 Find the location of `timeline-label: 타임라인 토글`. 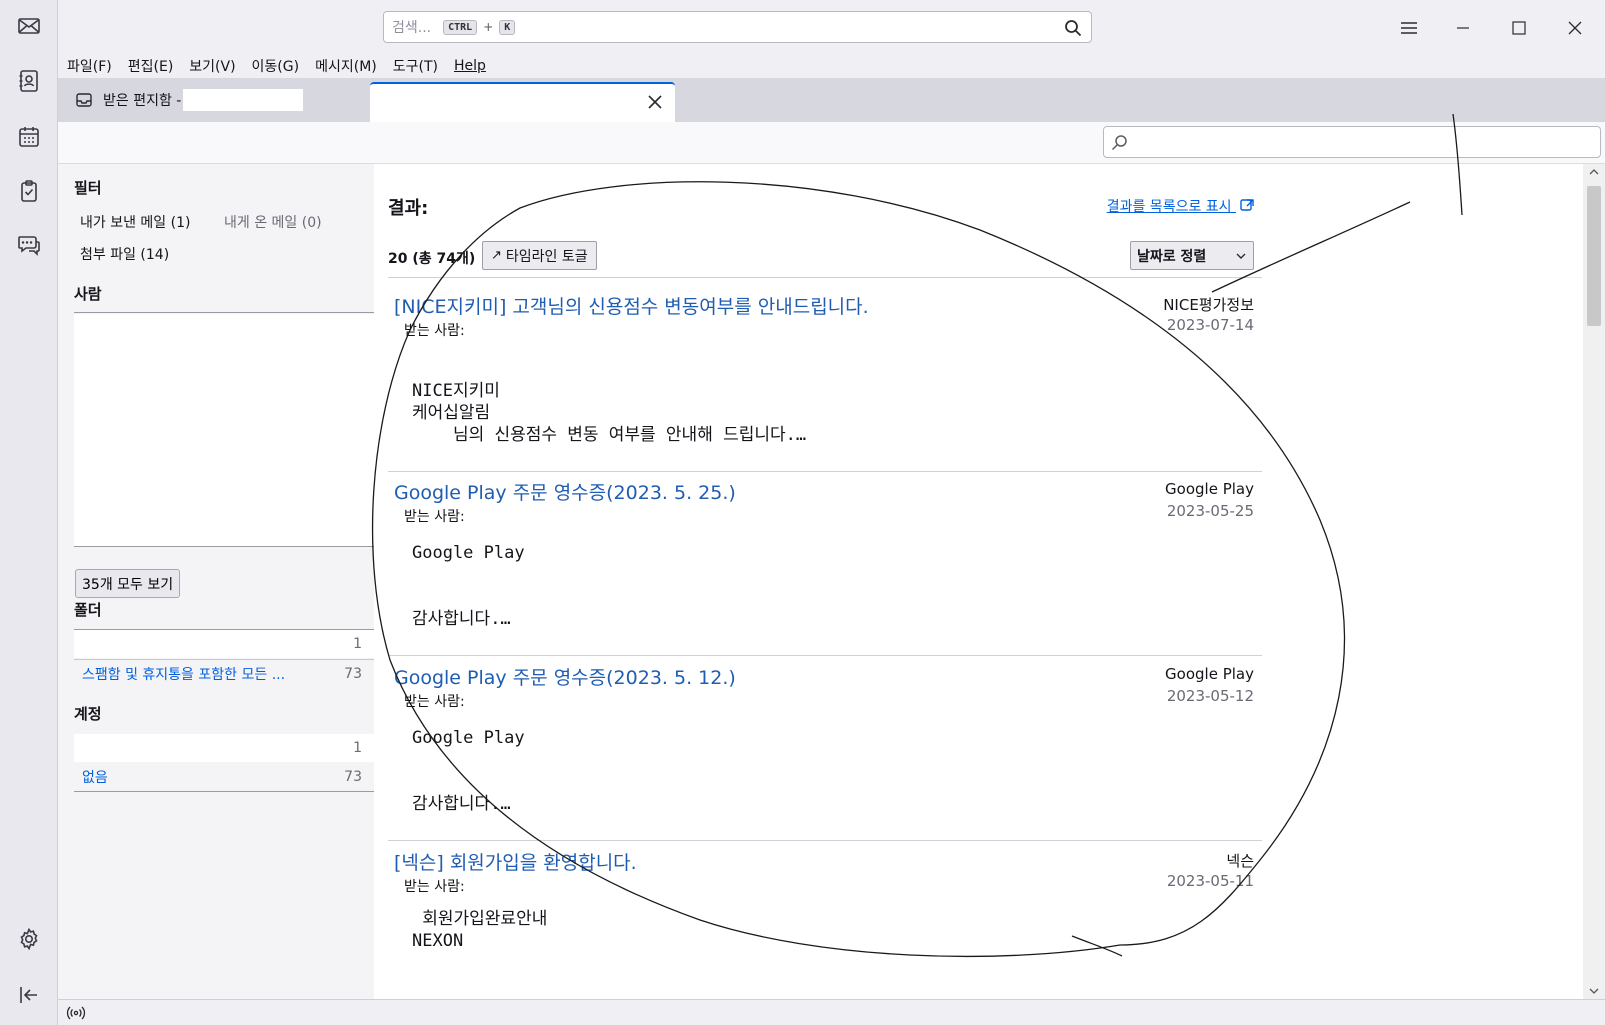

timeline-label: 타임라인 토글 is located at coordinates (546, 256).